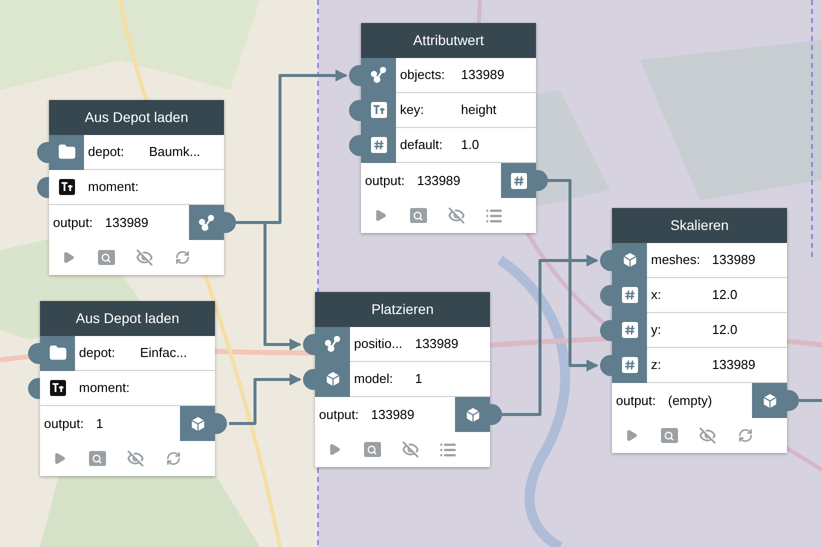  What do you see at coordinates (699, 225) in the screenshot?
I see `node-title: Skalieren` at bounding box center [699, 225].